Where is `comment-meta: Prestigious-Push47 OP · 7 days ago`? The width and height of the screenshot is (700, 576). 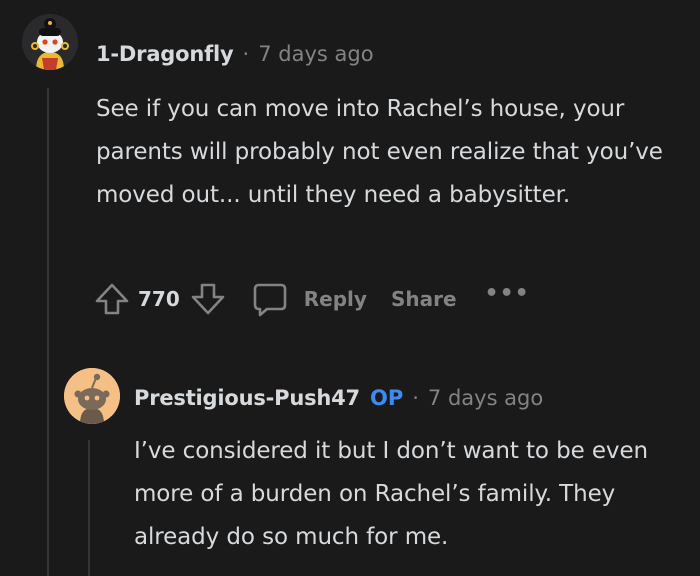 comment-meta: Prestigious-Push47 OP · 7 days ago is located at coordinates (338, 398).